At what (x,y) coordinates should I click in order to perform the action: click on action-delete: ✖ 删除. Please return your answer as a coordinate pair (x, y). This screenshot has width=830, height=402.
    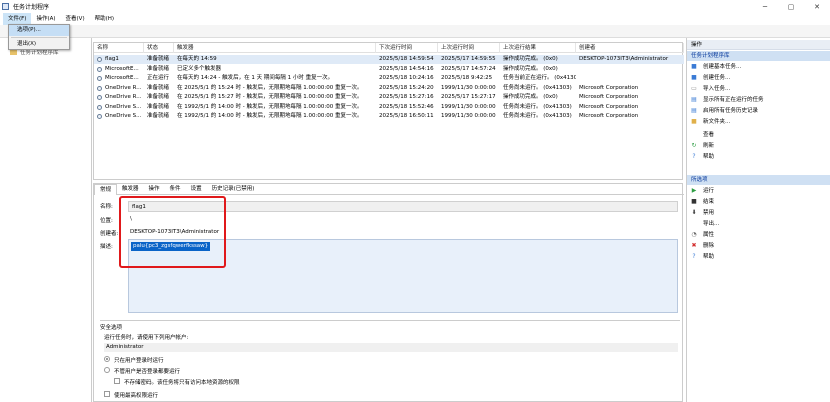
    Looking at the image, I should click on (758, 246).